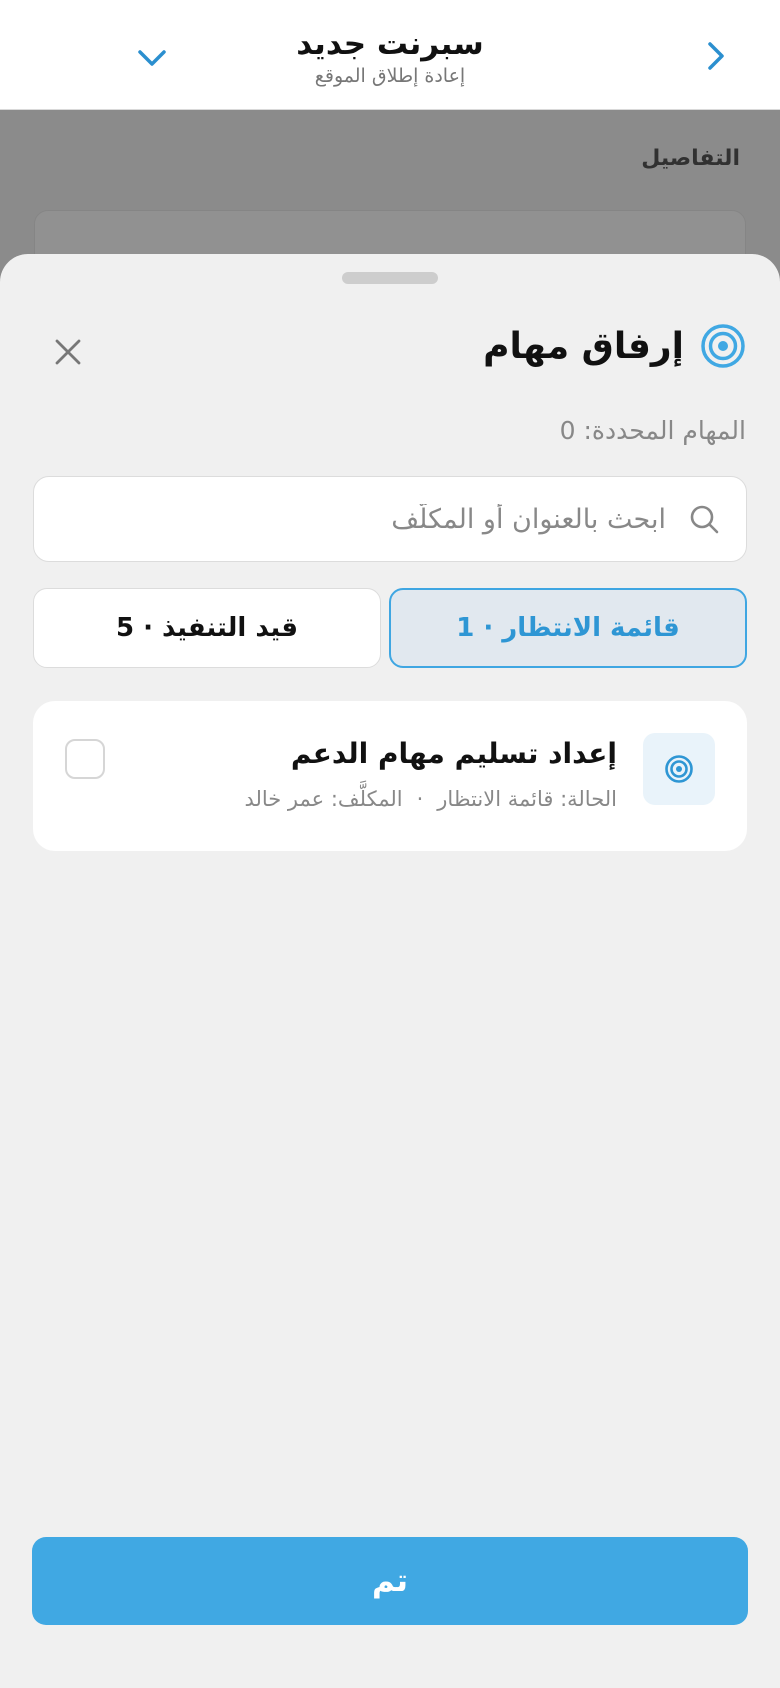 The height and width of the screenshot is (1688, 780). I want to click on sprint-title: سبرنت جديد, so click(390, 44).